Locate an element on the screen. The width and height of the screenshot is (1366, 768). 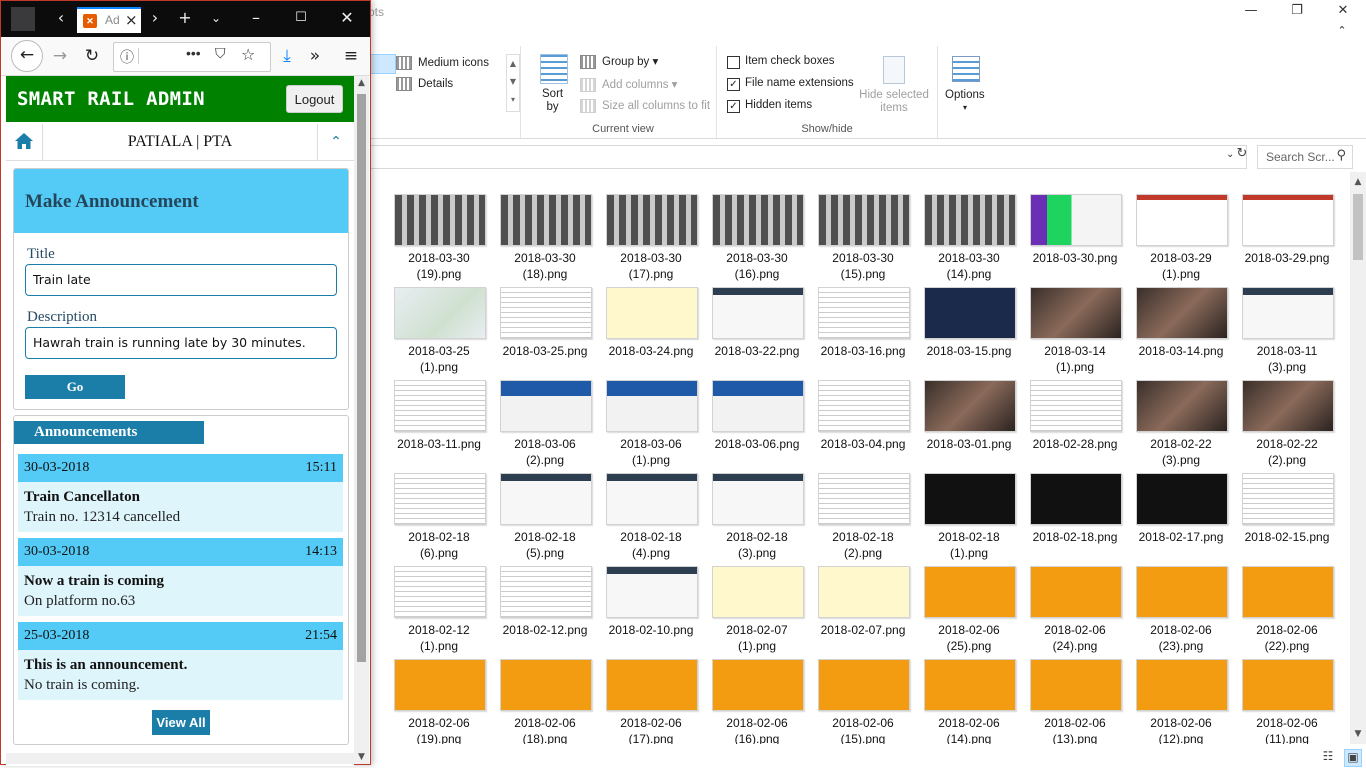
close-tab-icon: × is located at coordinates (131, 20).